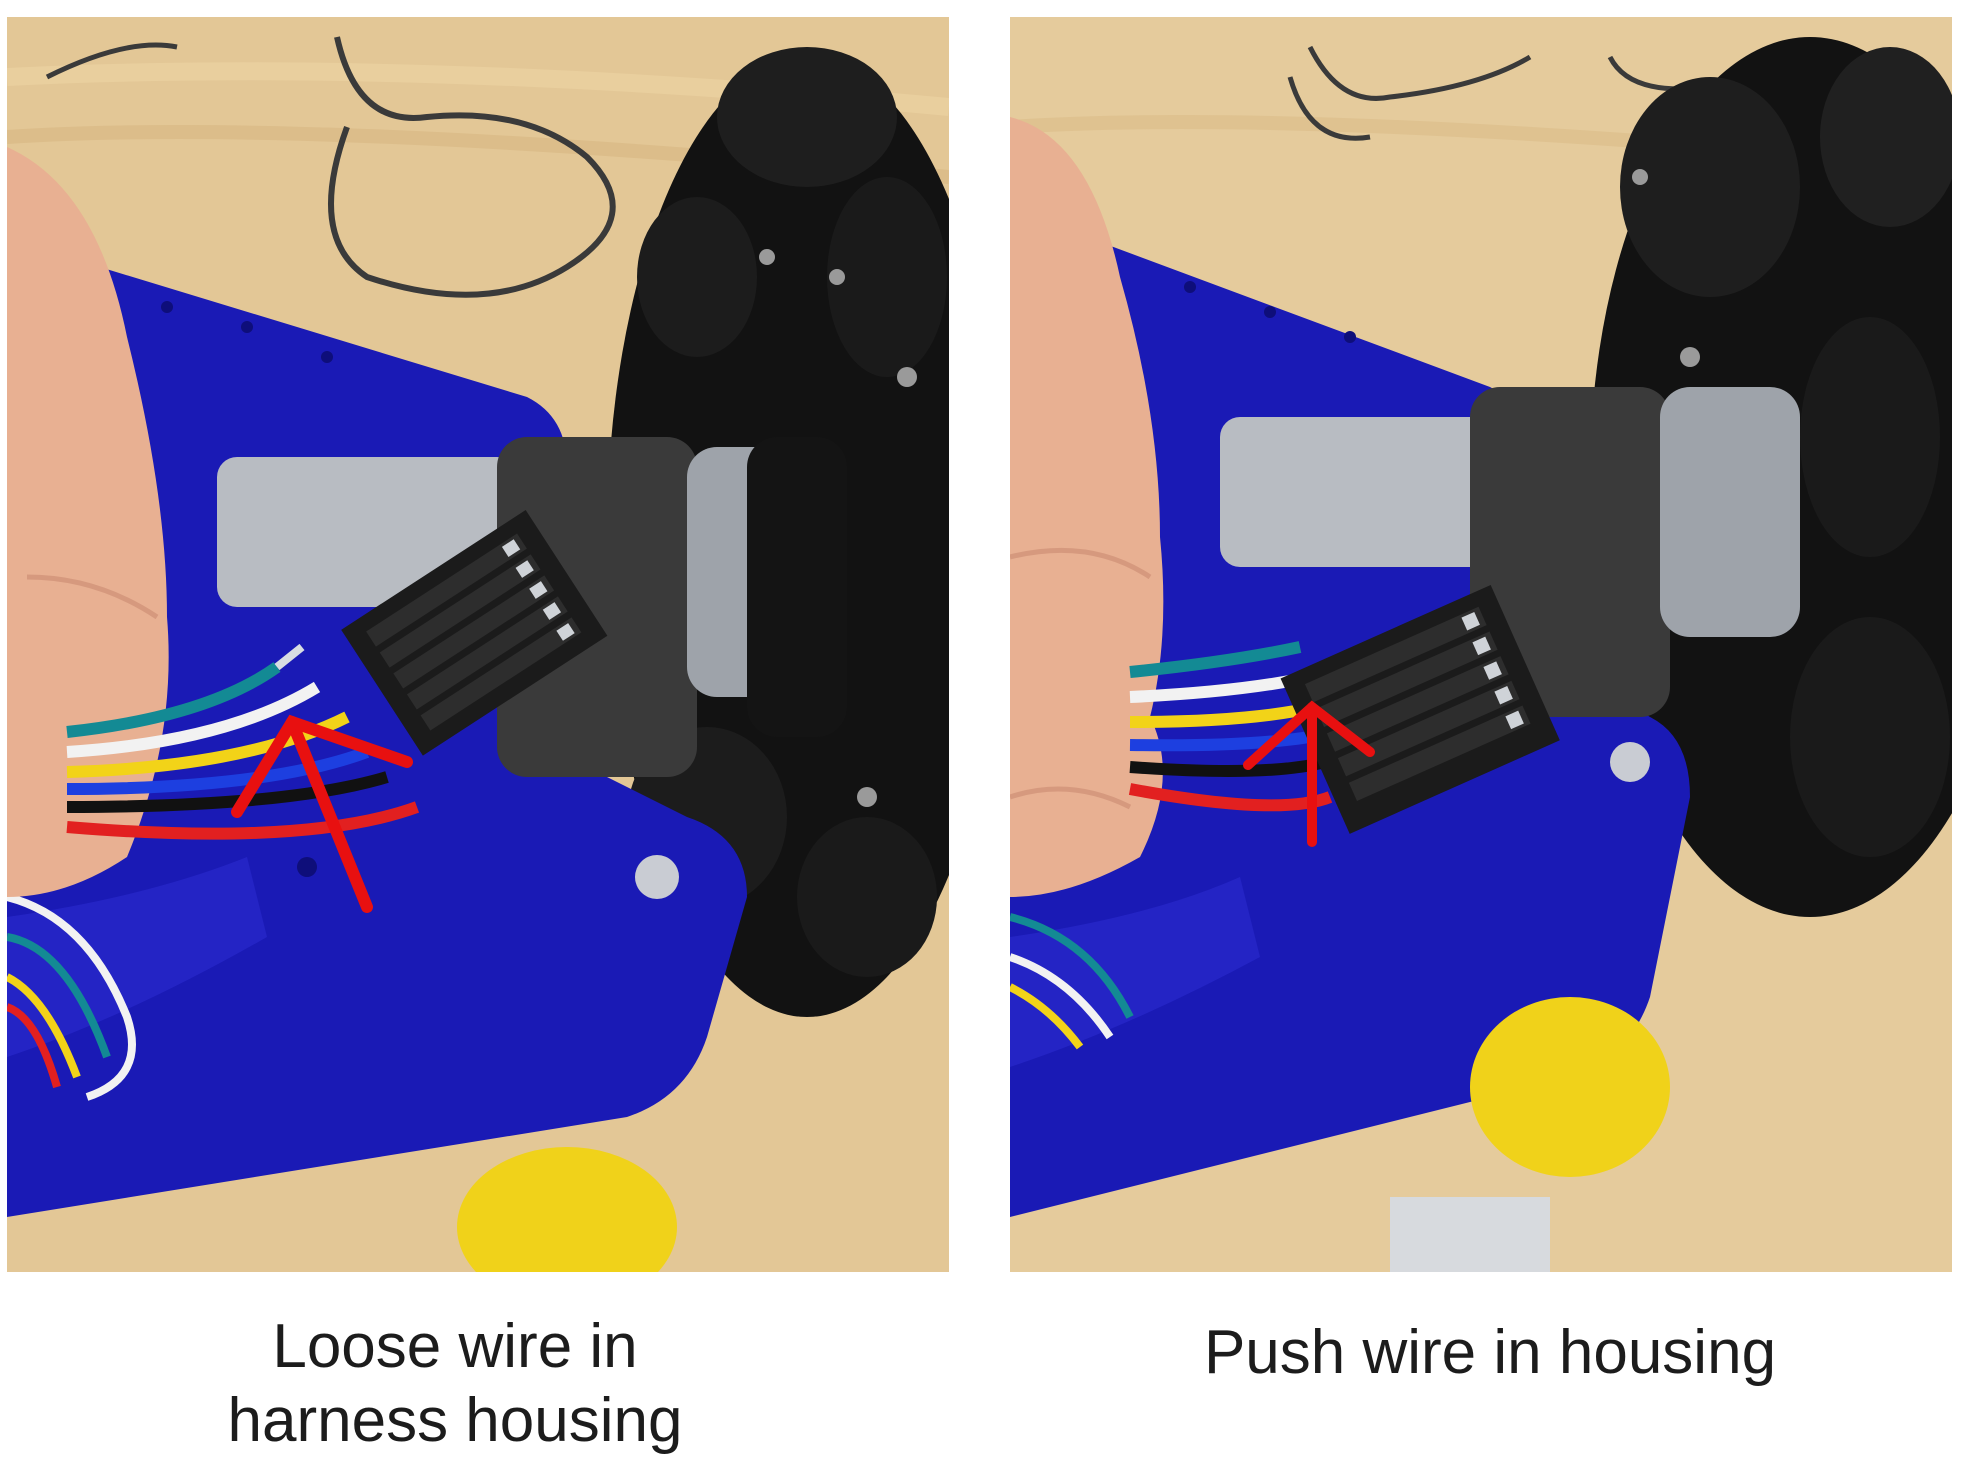 Image resolution: width=1980 pixels, height=1483 pixels. I want to click on caption-line: Loose wire in, so click(455, 1346).